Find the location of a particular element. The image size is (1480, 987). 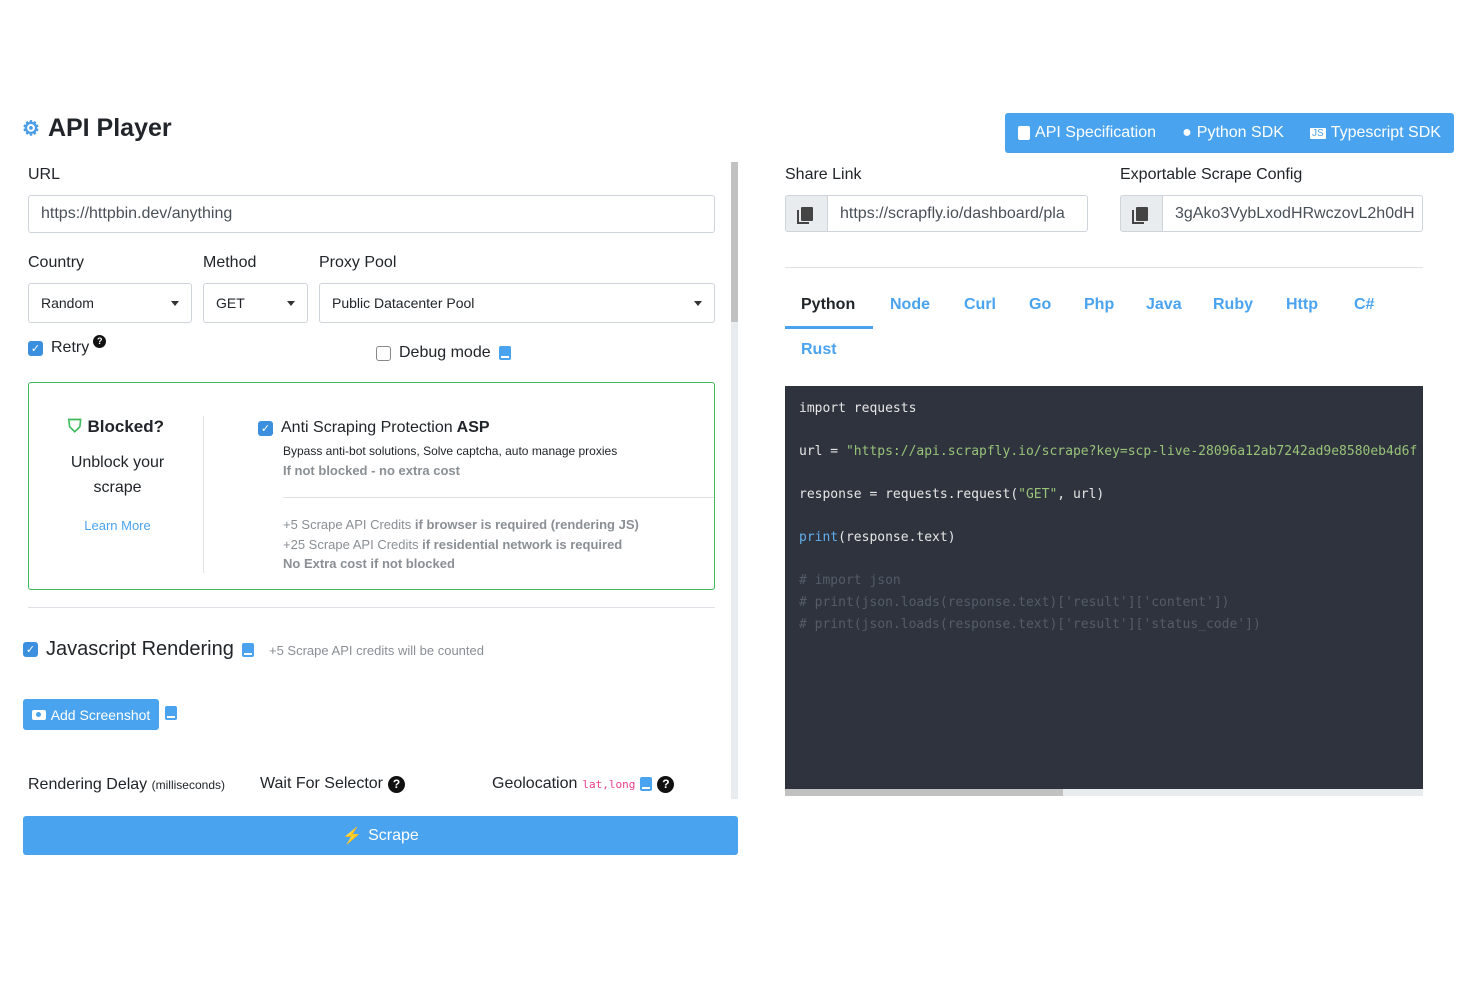

proxy-pool-select: Public Datacenter Pool is located at coordinates (517, 303).